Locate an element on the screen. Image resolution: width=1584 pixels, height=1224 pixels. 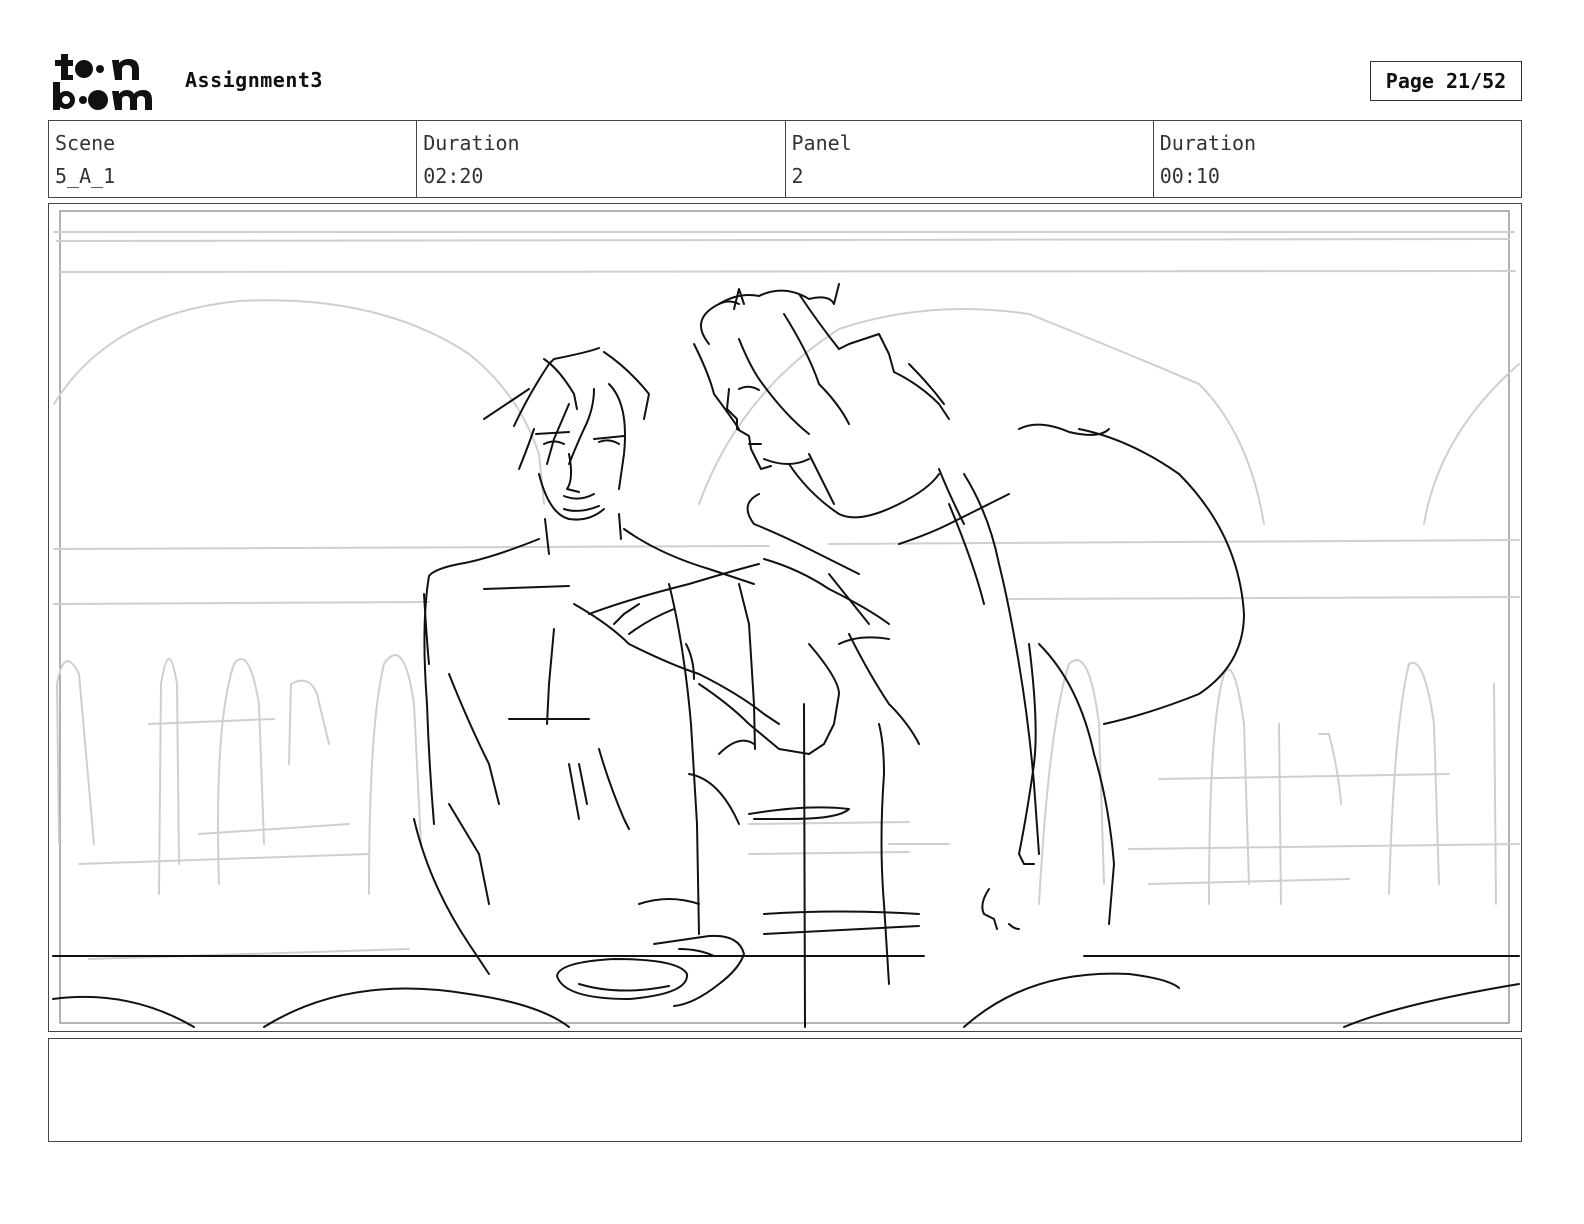
scene-duration-label: Duration is located at coordinates (471, 143).